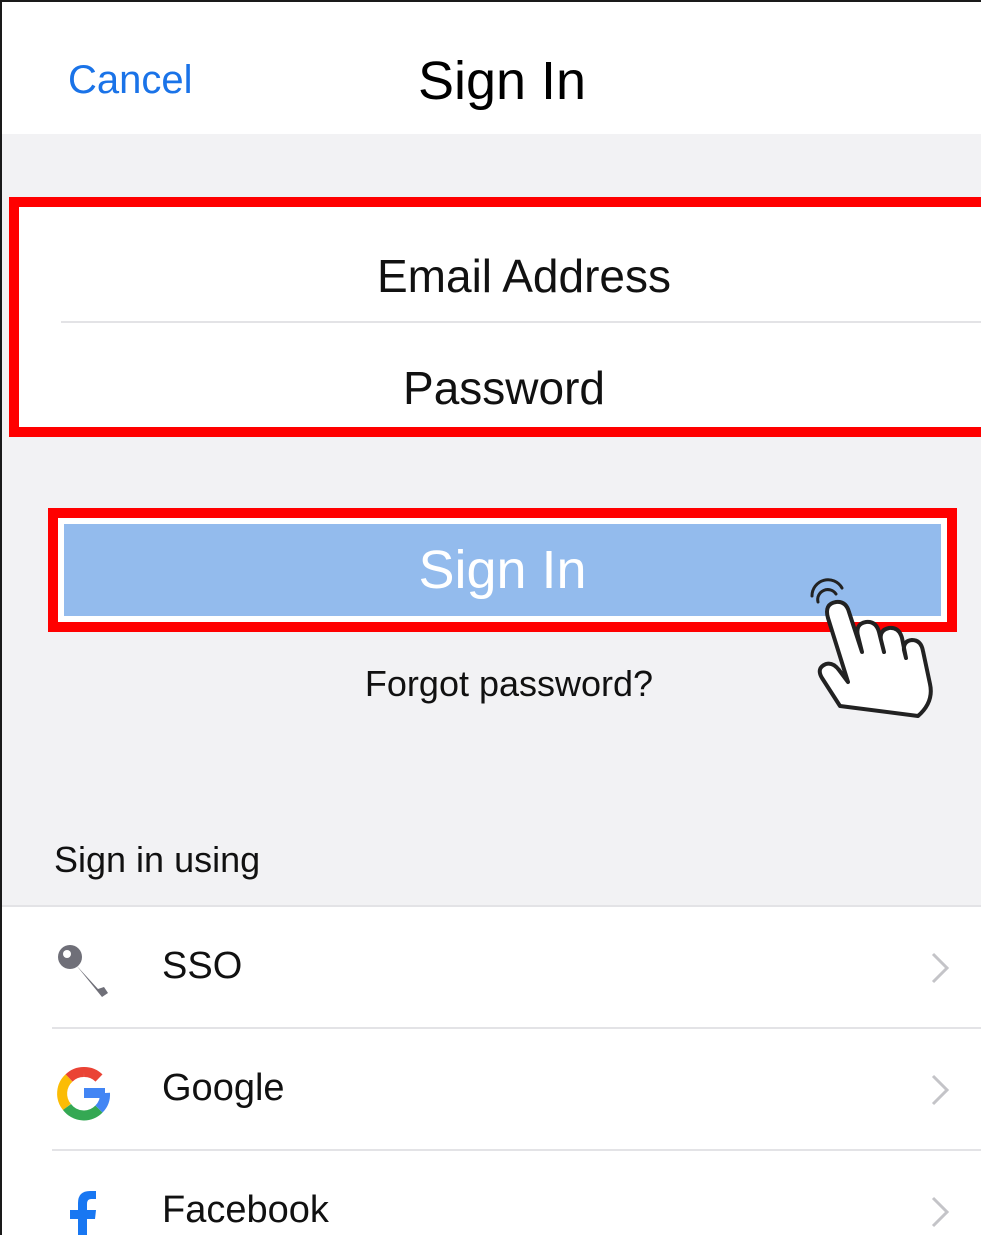  What do you see at coordinates (500, 276) in the screenshot?
I see `email-field: Email Address` at bounding box center [500, 276].